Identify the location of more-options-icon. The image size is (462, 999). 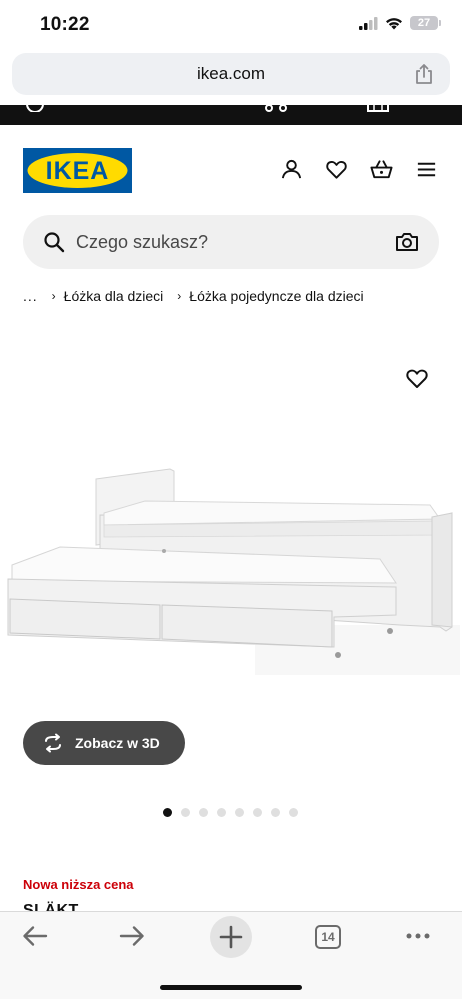
(418, 936).